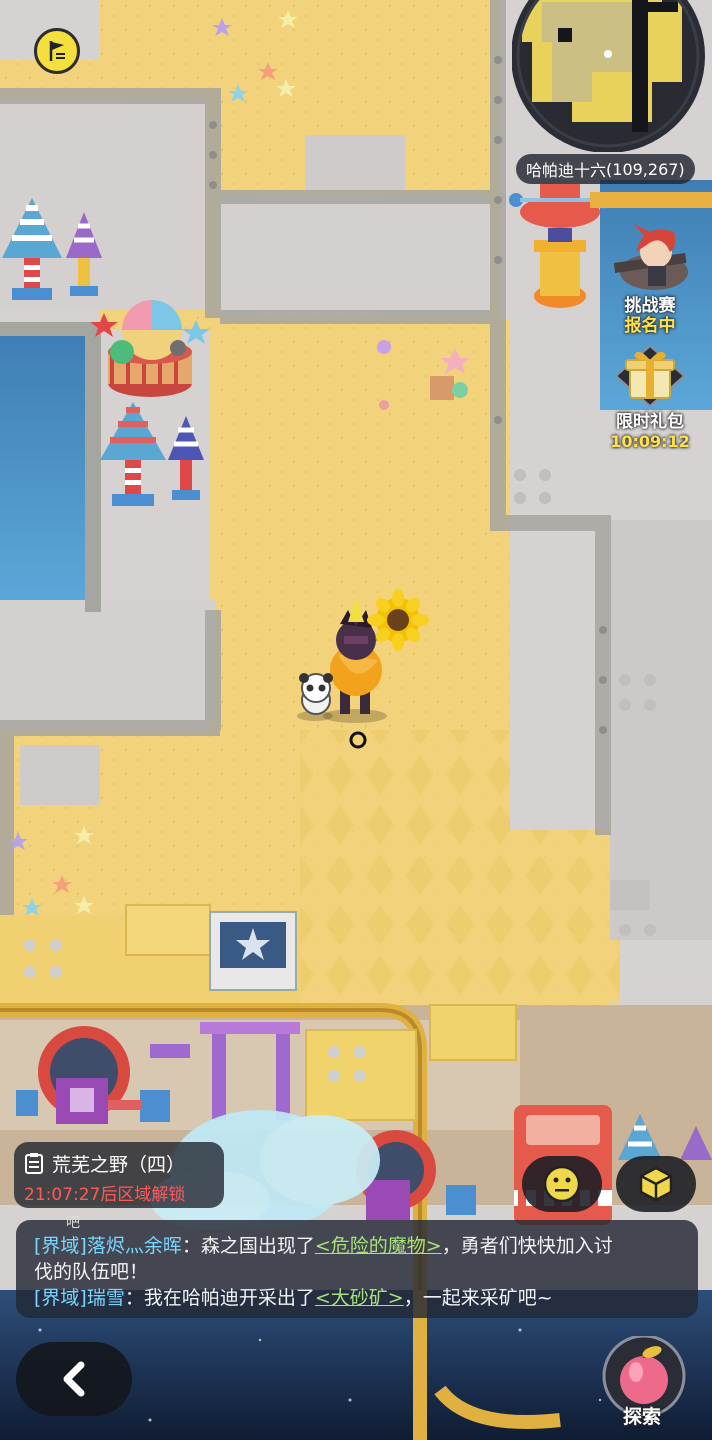 This screenshot has width=712, height=1440. What do you see at coordinates (359, 1298) in the screenshot?
I see `chat-link: <大砂矿>` at bounding box center [359, 1298].